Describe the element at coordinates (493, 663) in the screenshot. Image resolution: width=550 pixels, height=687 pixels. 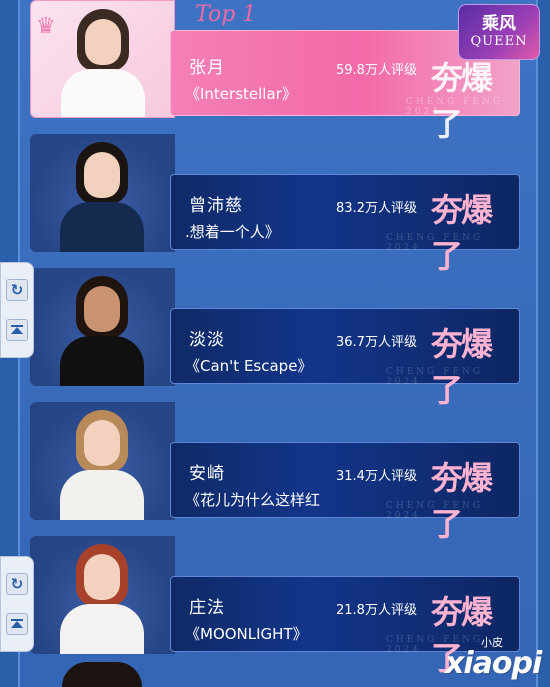
I see `logo-big-text: xiaopi` at that location.